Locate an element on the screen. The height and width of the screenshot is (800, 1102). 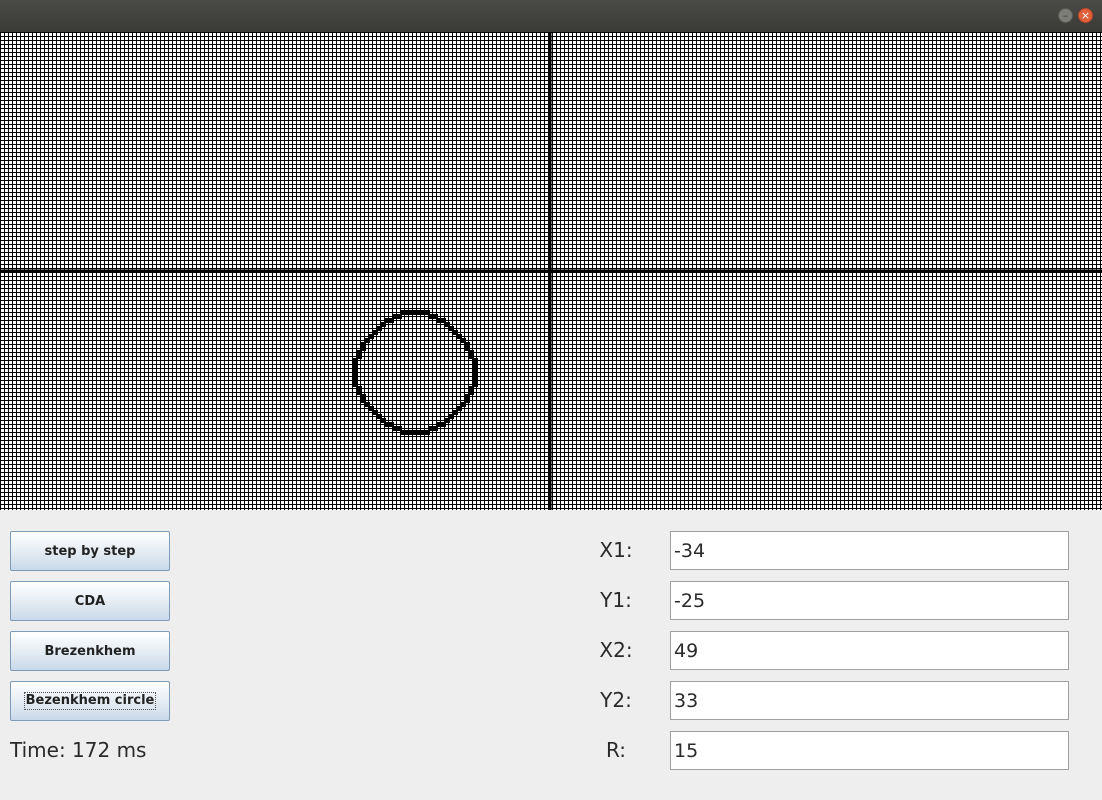
time-label: Time: 172 ms is located at coordinates (78, 750).